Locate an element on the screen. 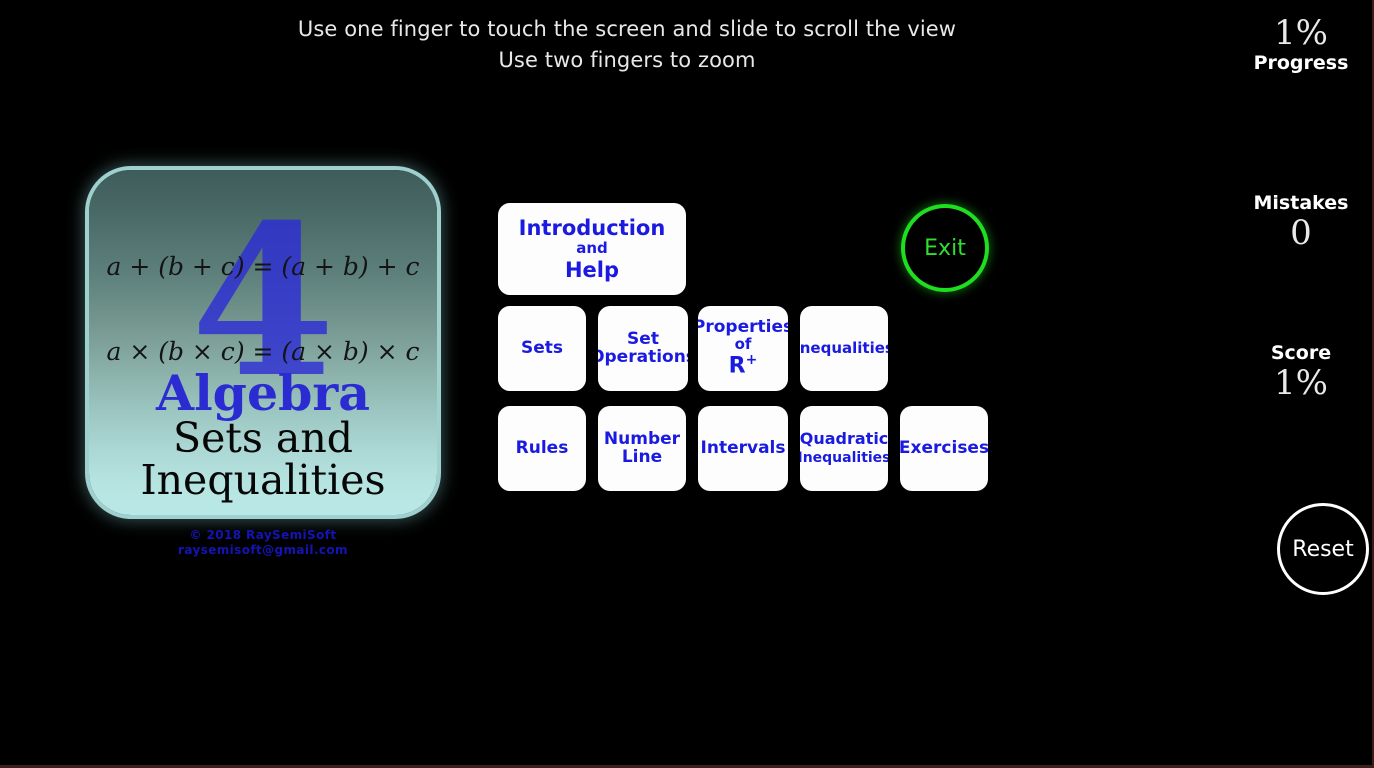  exit-label: Exit is located at coordinates (945, 248).